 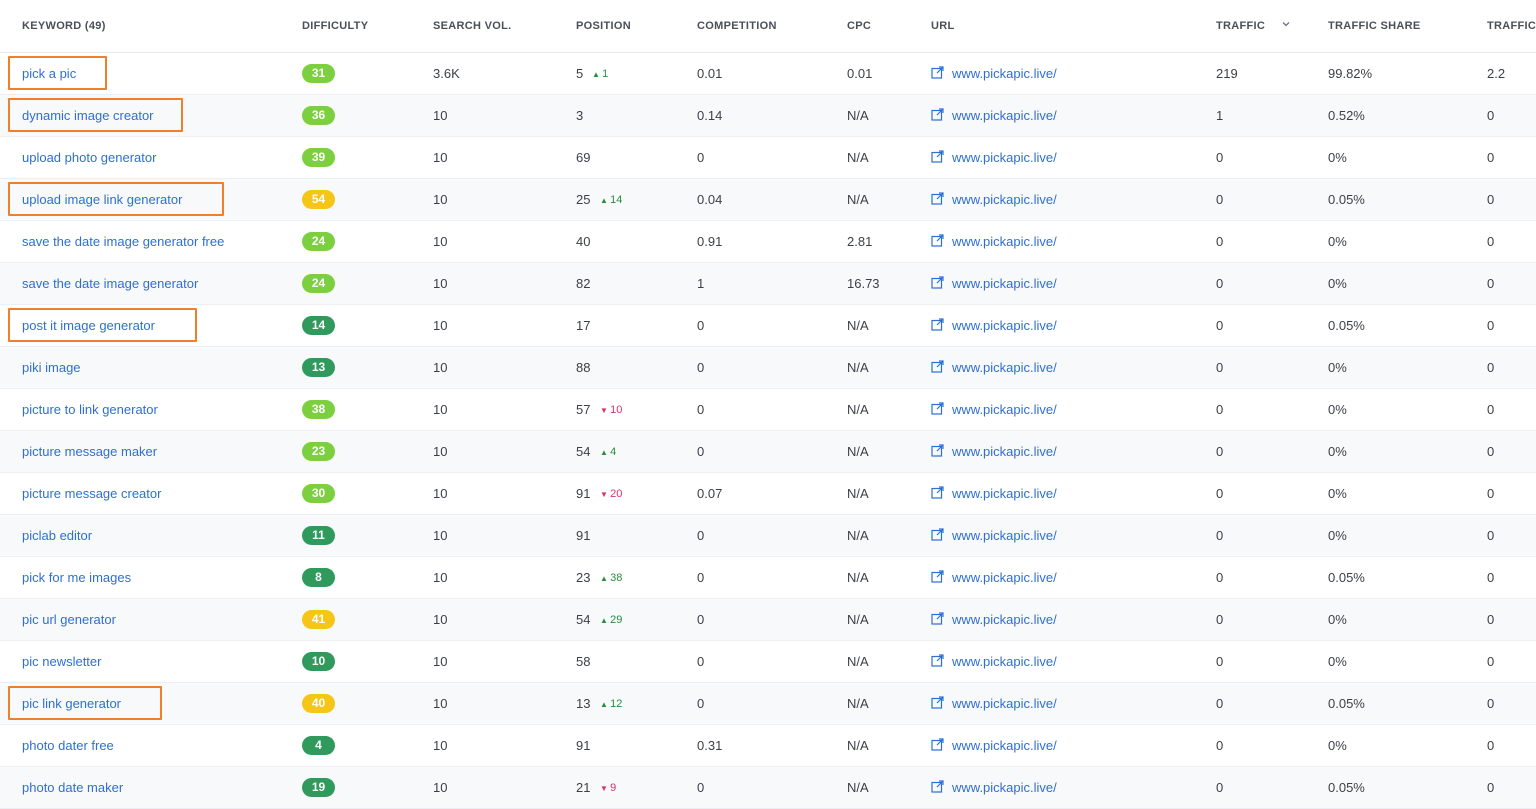 I want to click on difficulty-badge: 30, so click(x=318, y=493).